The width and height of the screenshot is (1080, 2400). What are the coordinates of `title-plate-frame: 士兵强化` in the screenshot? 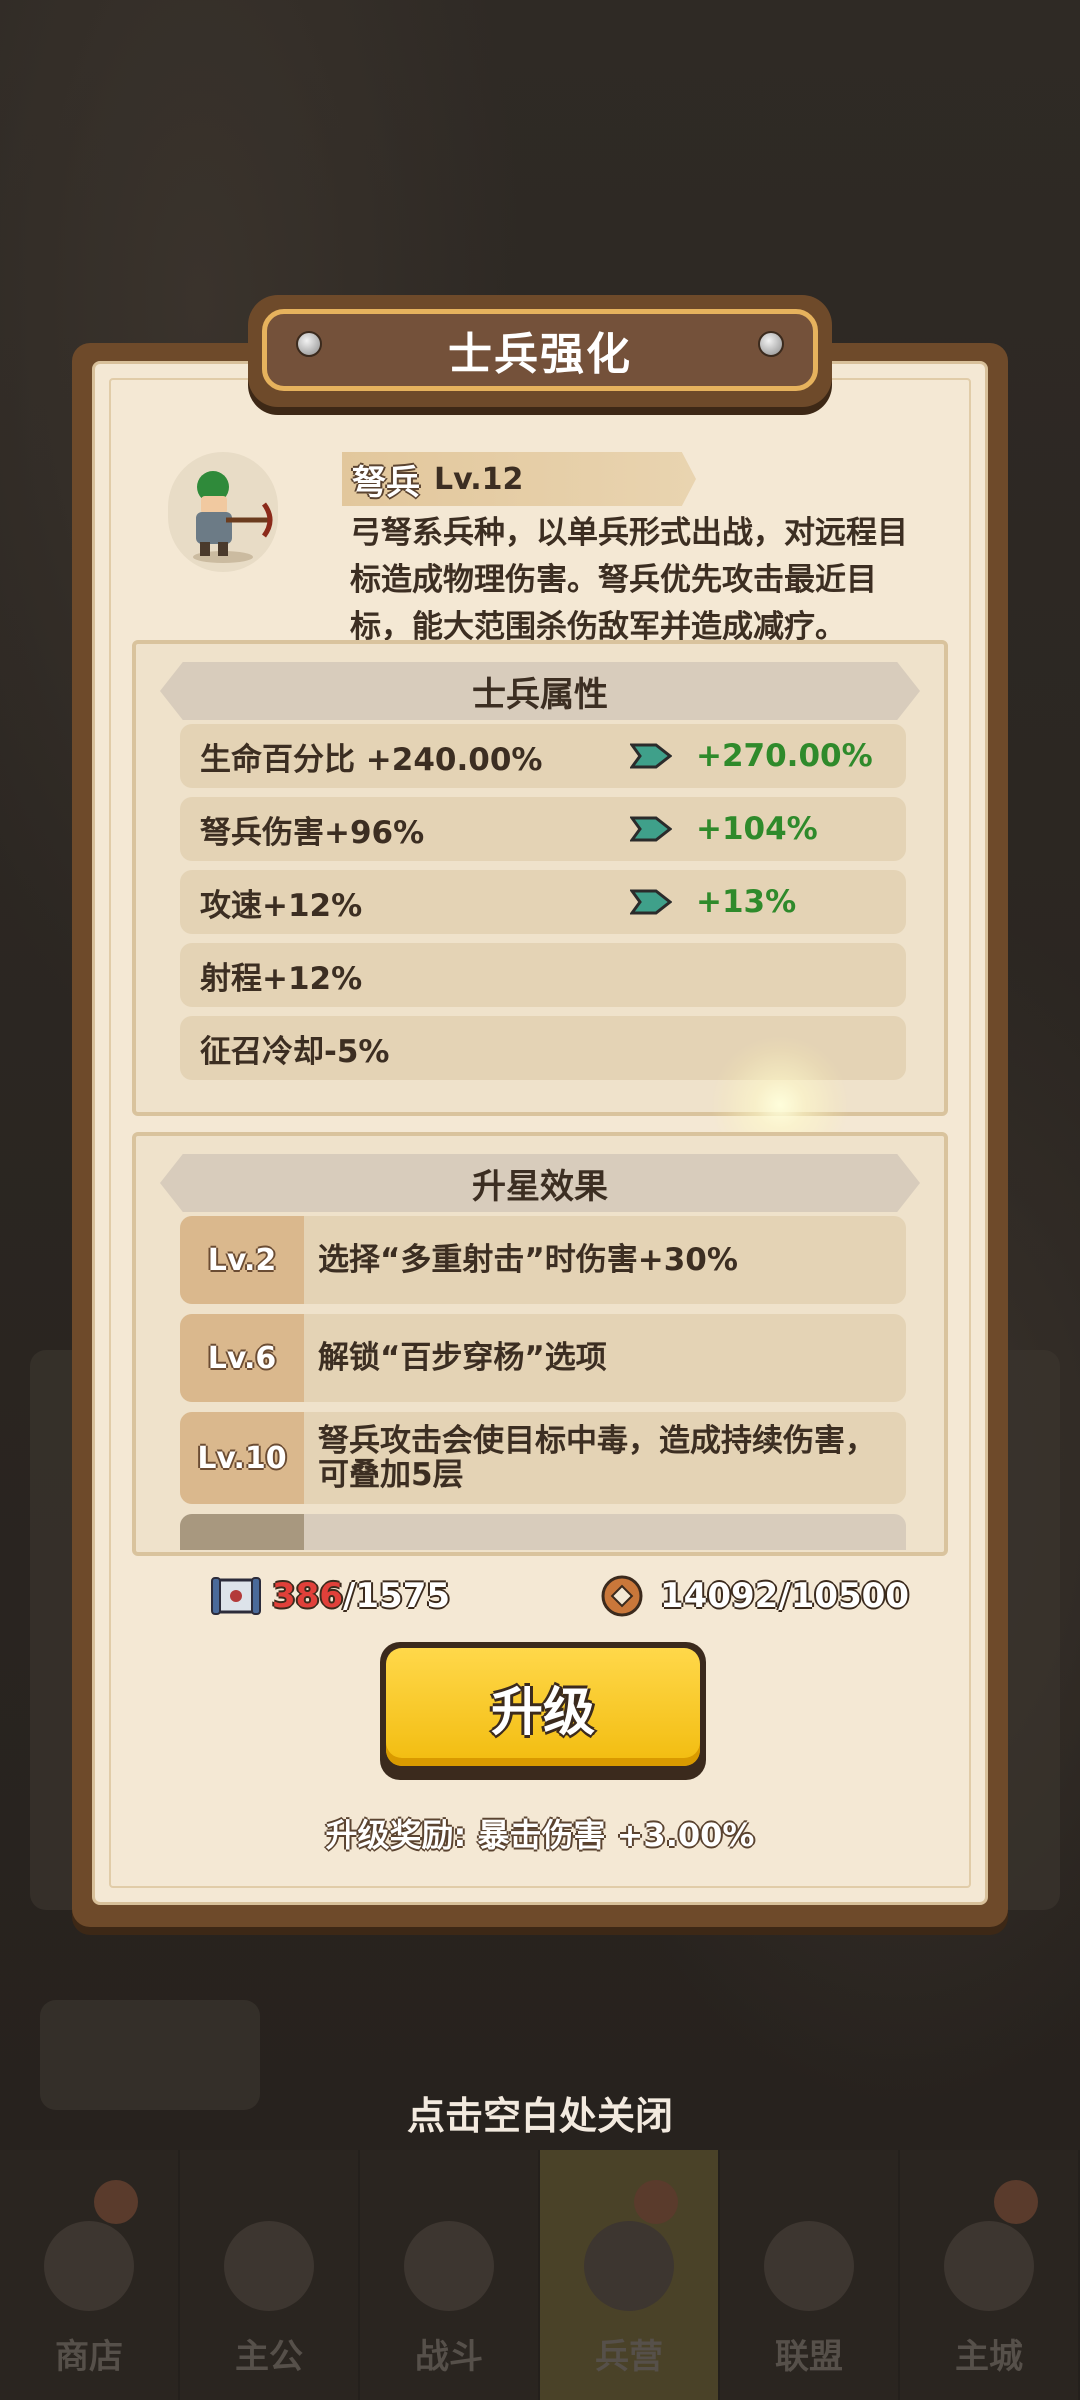 It's located at (540, 350).